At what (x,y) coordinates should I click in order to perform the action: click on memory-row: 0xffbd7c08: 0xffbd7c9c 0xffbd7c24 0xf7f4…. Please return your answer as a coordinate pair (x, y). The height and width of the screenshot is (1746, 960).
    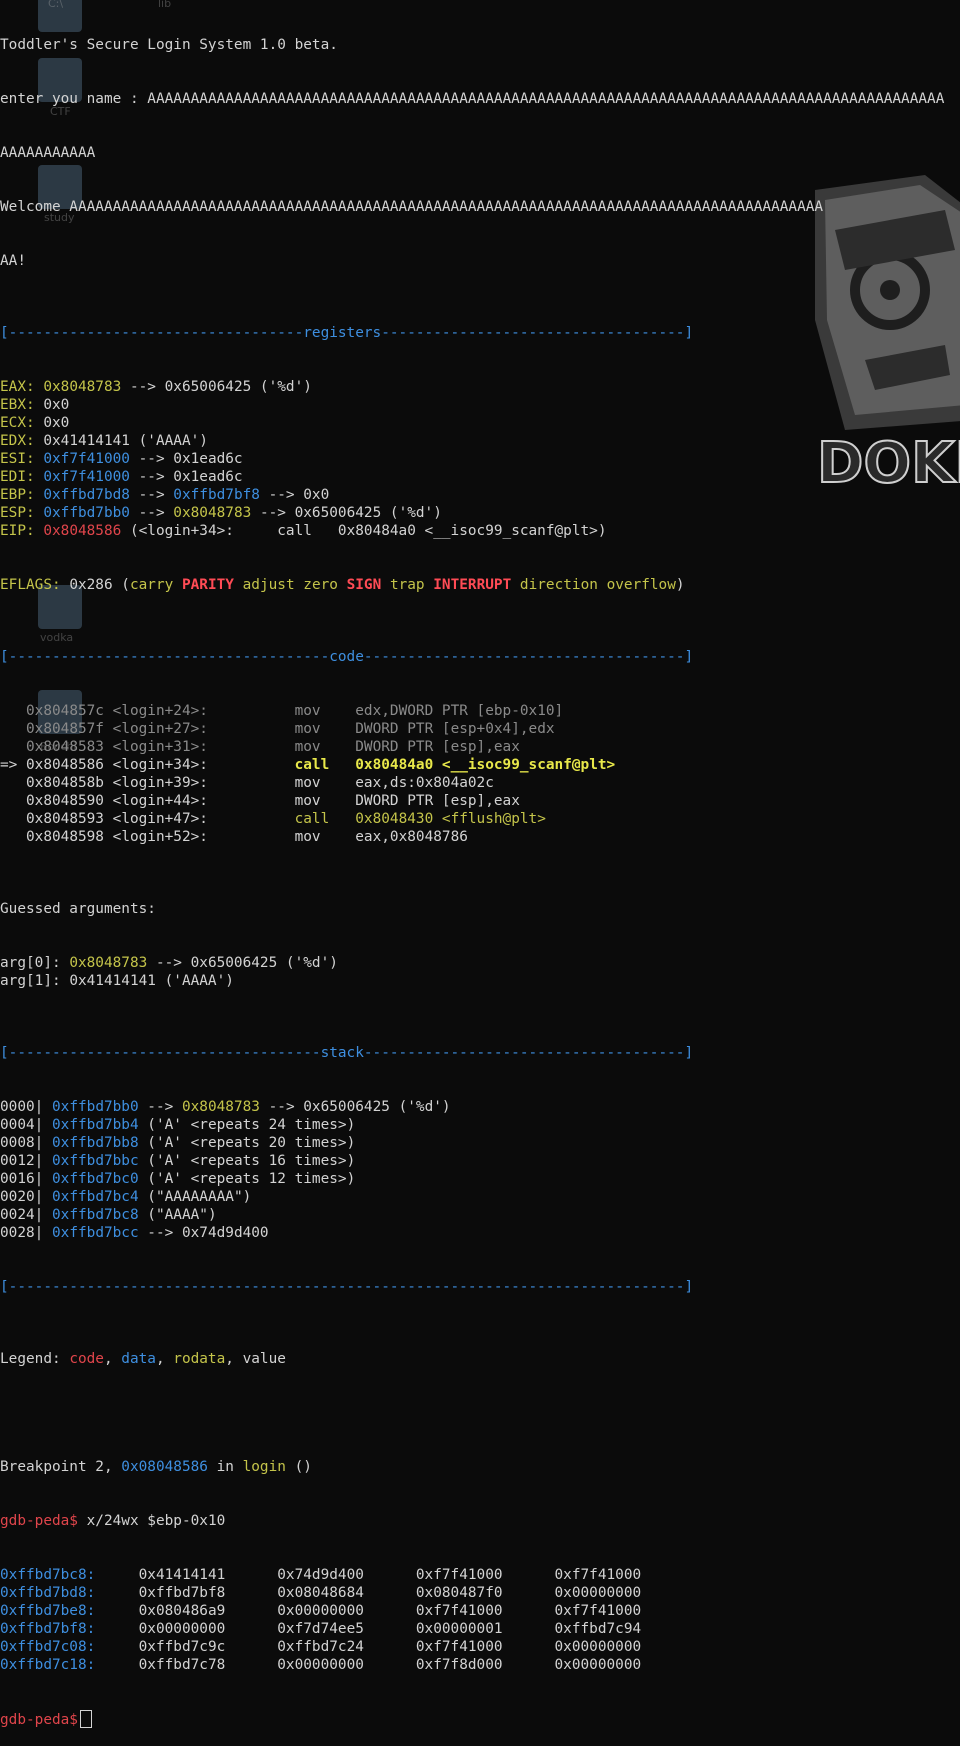
    Looking at the image, I should click on (480, 1647).